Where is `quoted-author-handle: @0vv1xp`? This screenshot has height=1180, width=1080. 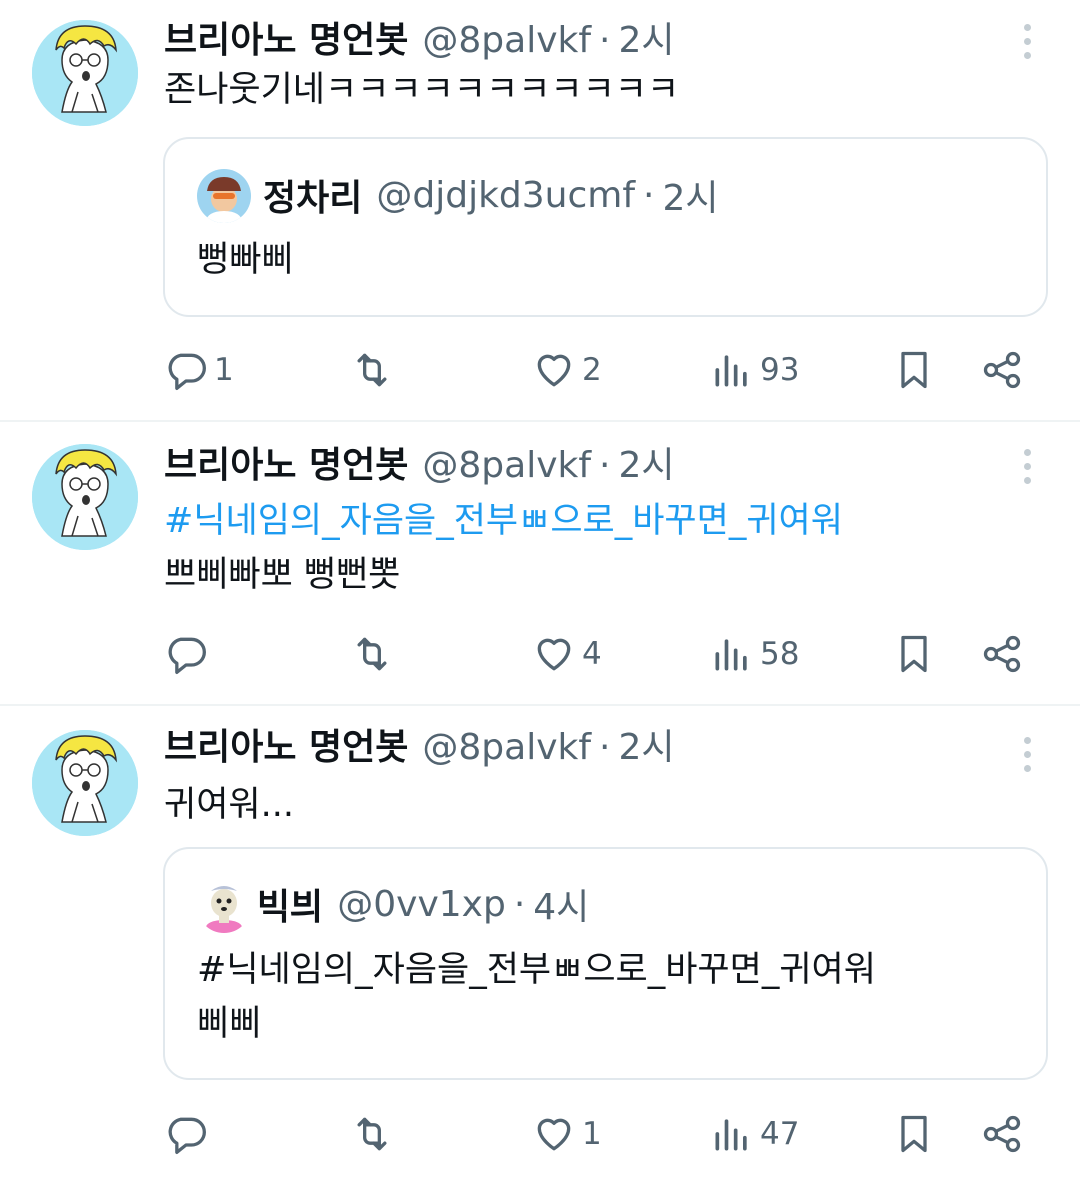
quoted-author-handle: @0vv1xp is located at coordinates (421, 904).